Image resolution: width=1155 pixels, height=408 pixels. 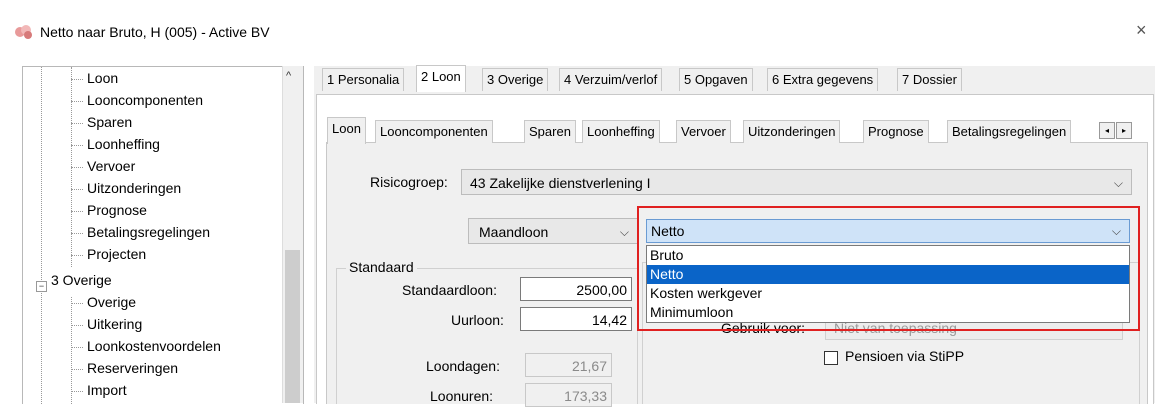 What do you see at coordinates (116, 254) in the screenshot?
I see `tree-item-projecten: Projecten` at bounding box center [116, 254].